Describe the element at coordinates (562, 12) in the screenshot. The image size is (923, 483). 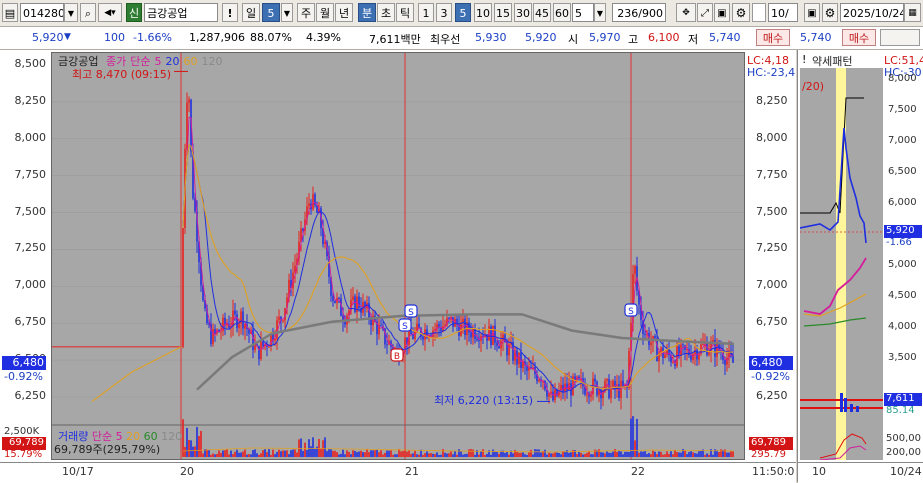
I see `interval-button-60: 60` at that location.